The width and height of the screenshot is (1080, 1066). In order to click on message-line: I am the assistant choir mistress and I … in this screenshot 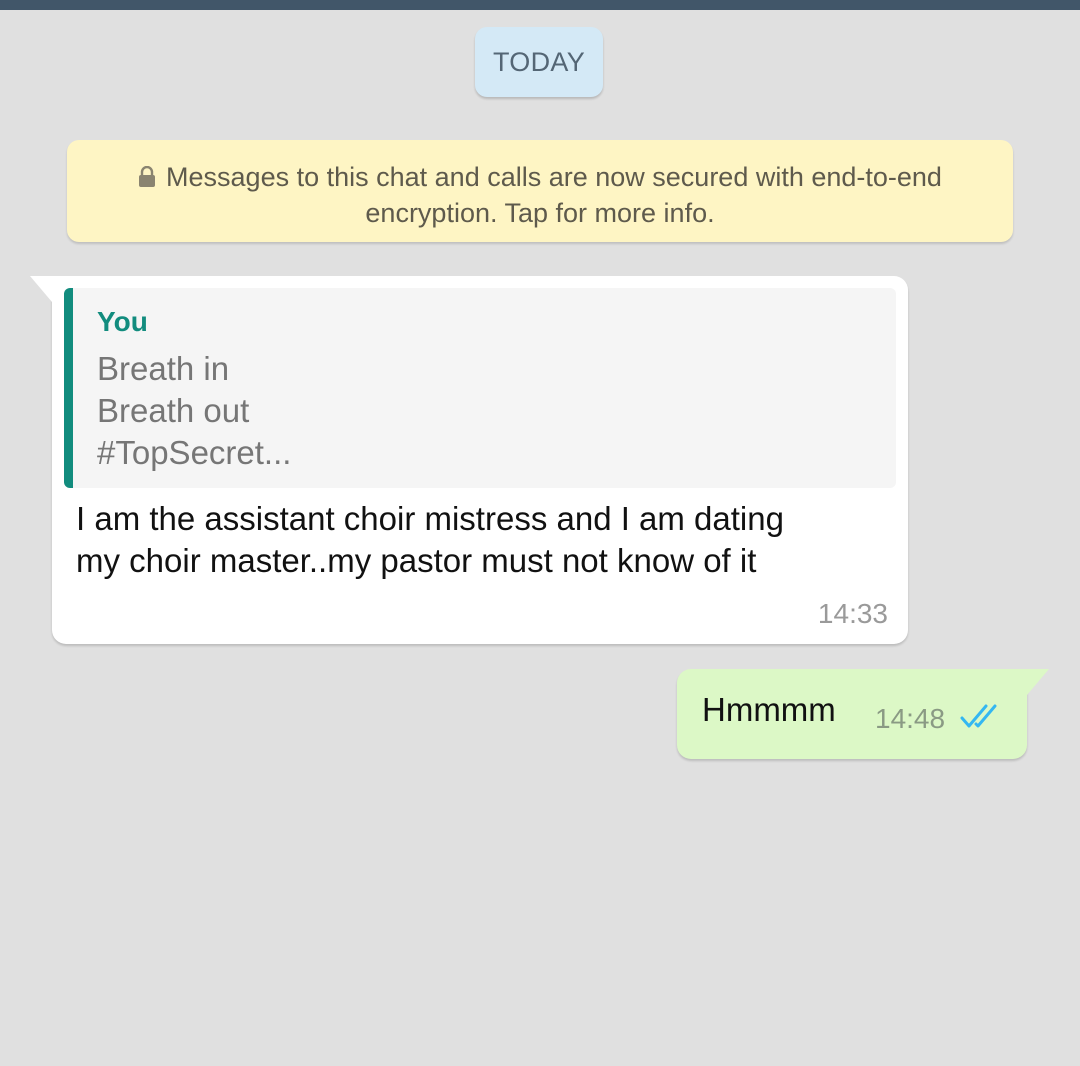, I will do `click(430, 518)`.